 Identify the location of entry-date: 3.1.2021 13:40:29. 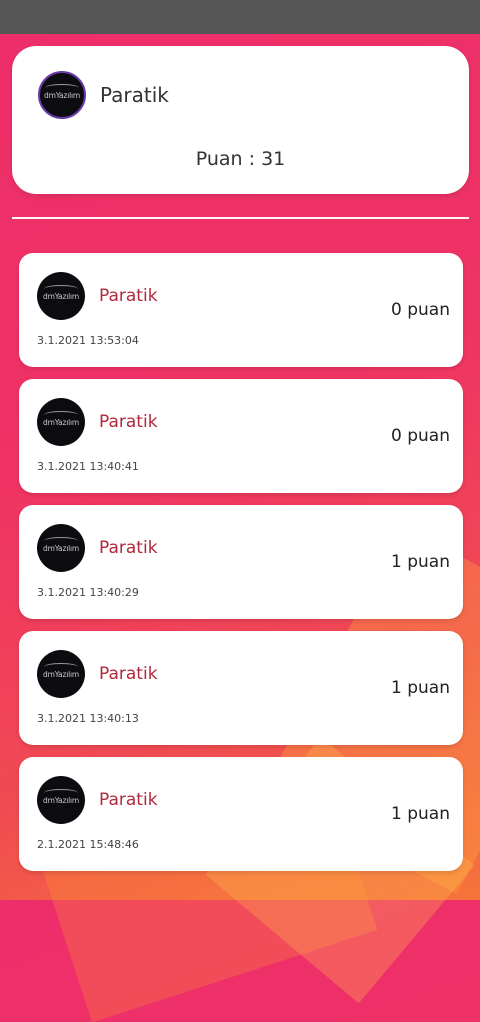
(88, 592).